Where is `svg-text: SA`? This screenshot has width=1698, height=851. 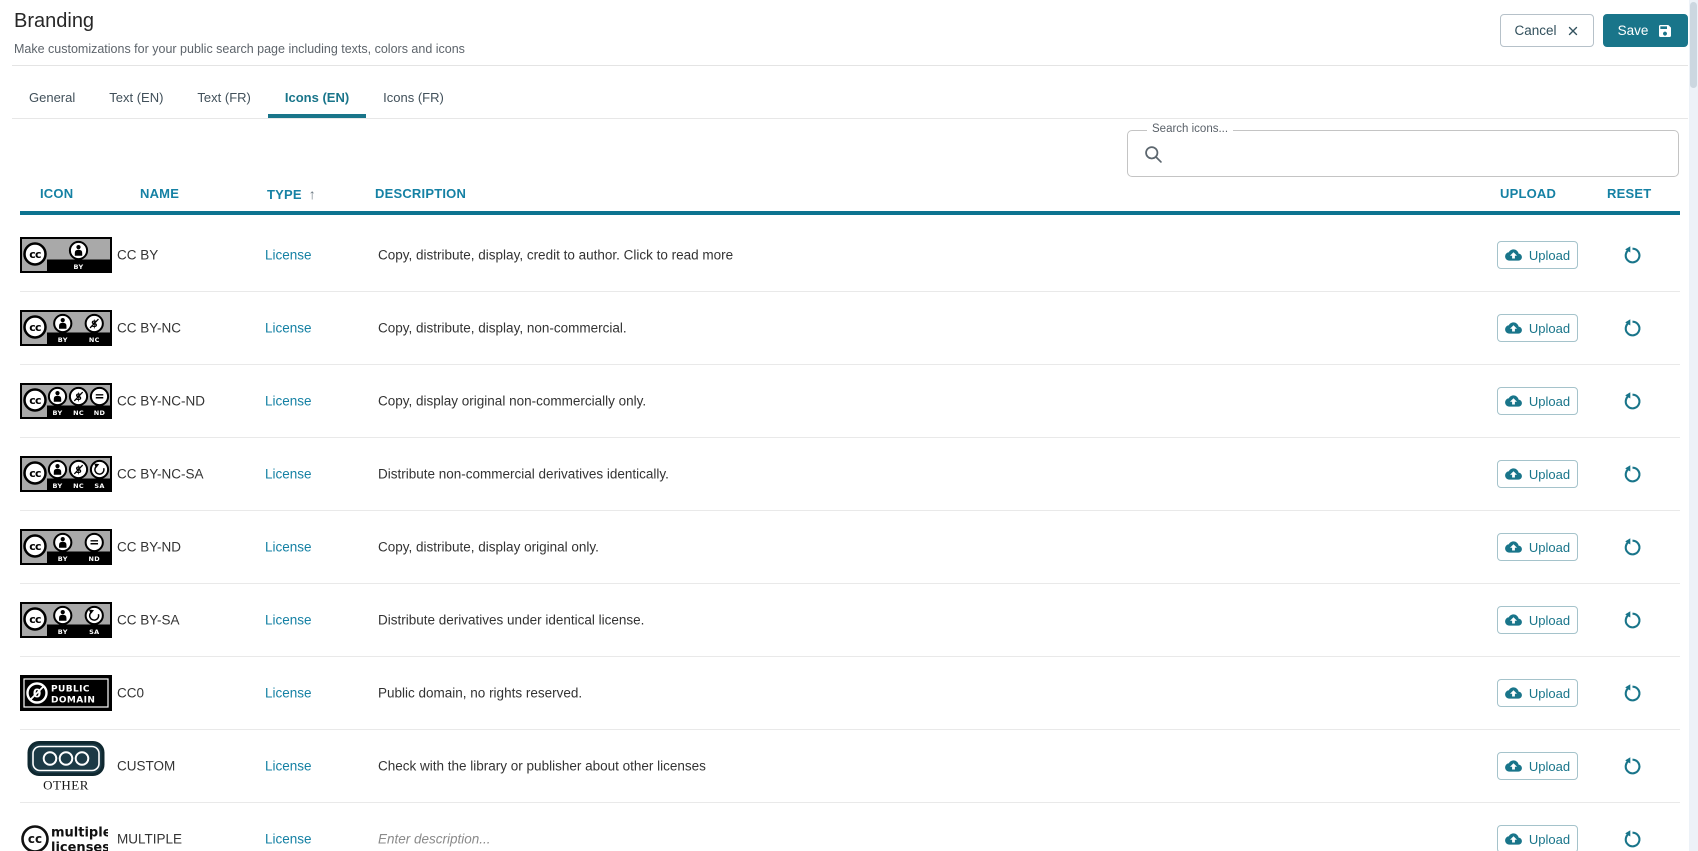
svg-text: SA is located at coordinates (99, 486).